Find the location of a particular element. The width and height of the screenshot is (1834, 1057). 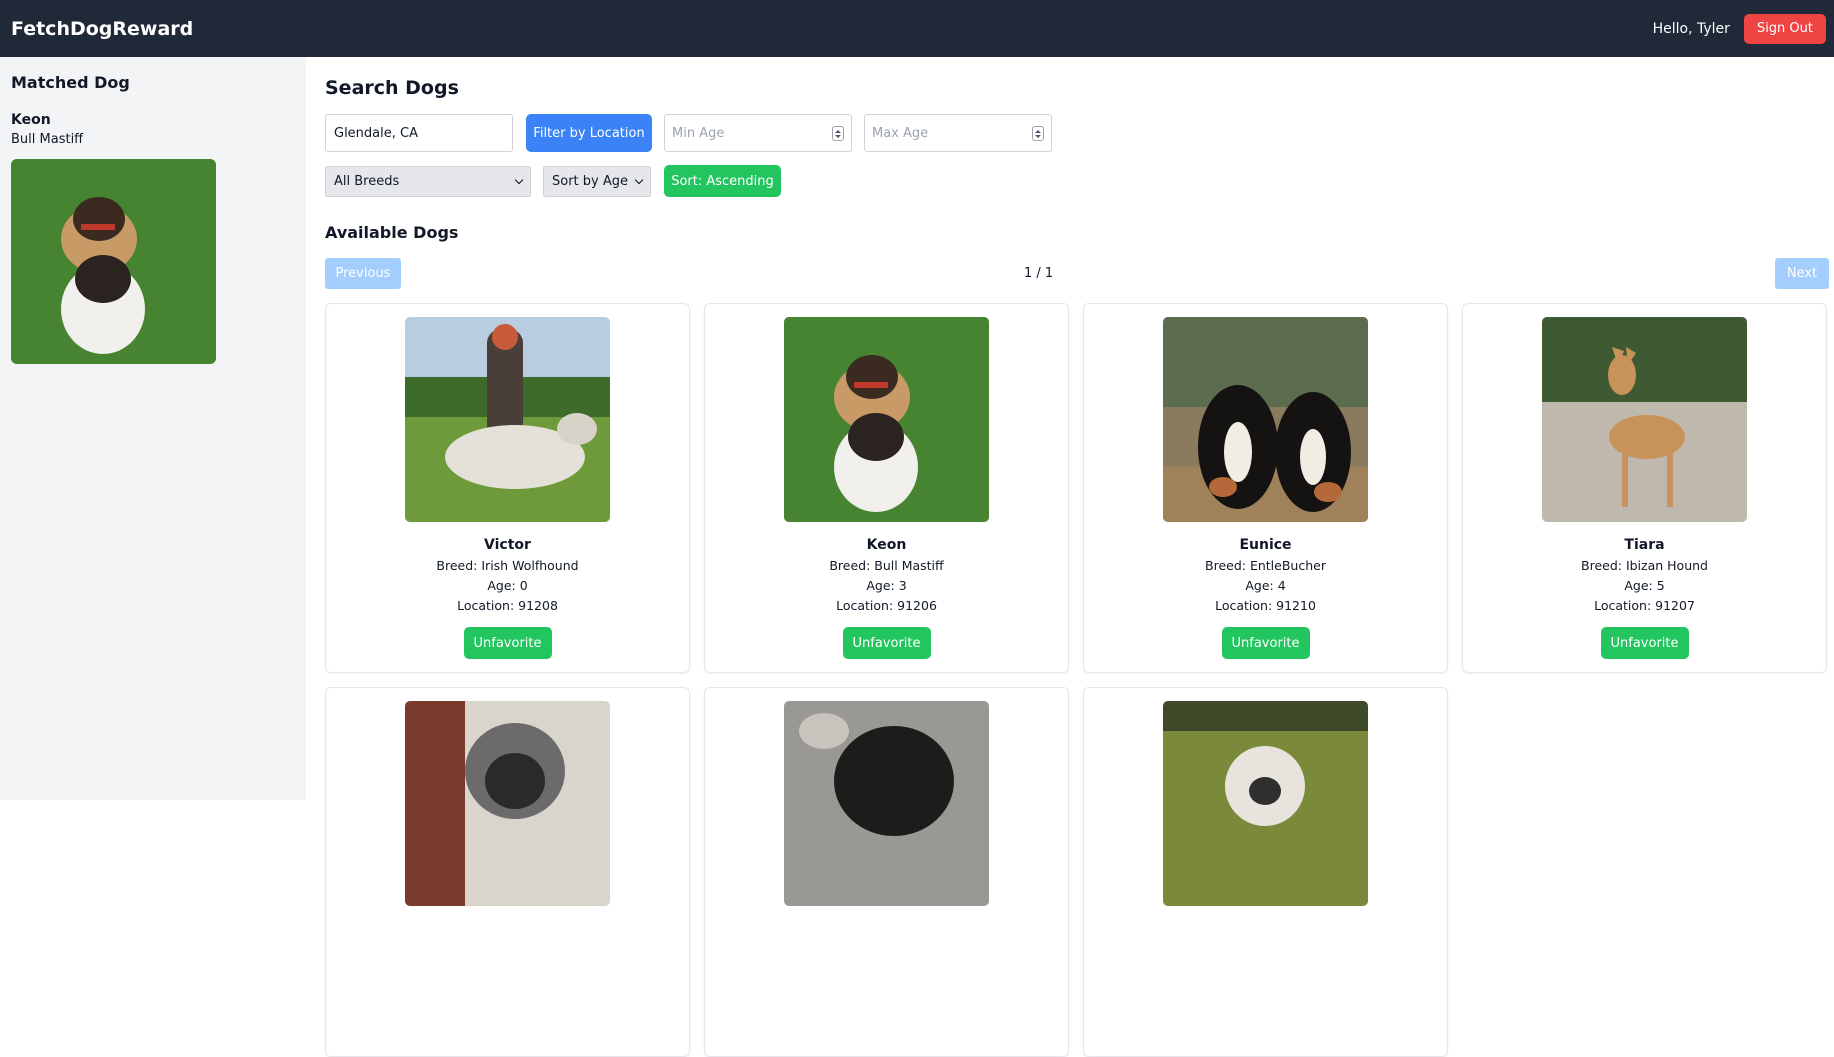

matched-dog-breed: Bull Mastiff is located at coordinates (47, 139).